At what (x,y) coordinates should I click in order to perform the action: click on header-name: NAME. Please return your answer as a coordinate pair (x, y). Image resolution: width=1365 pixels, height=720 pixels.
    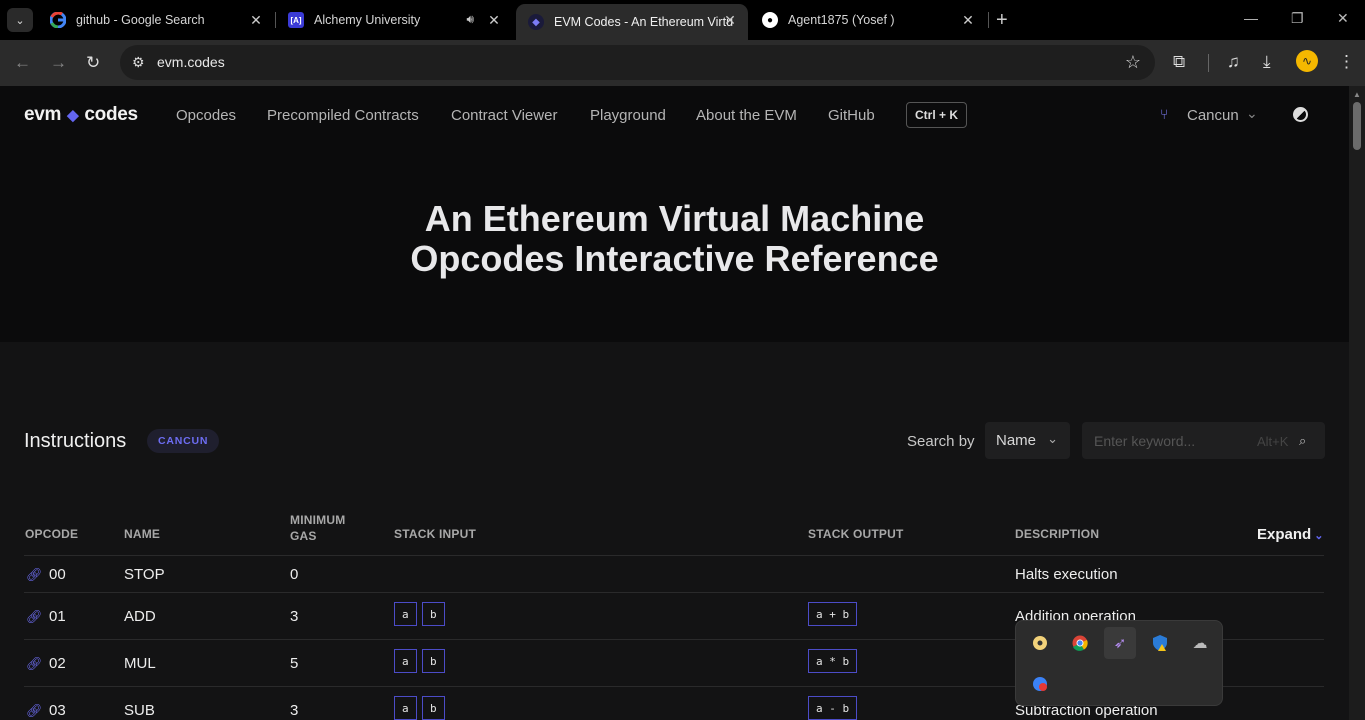
    Looking at the image, I should click on (142, 534).